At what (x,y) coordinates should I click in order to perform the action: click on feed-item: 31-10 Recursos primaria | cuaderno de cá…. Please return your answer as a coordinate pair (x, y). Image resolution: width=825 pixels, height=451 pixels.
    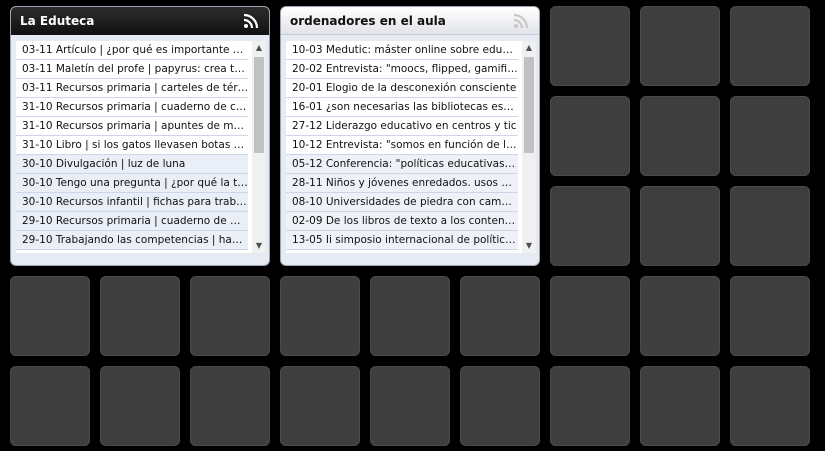
    Looking at the image, I should click on (132, 107).